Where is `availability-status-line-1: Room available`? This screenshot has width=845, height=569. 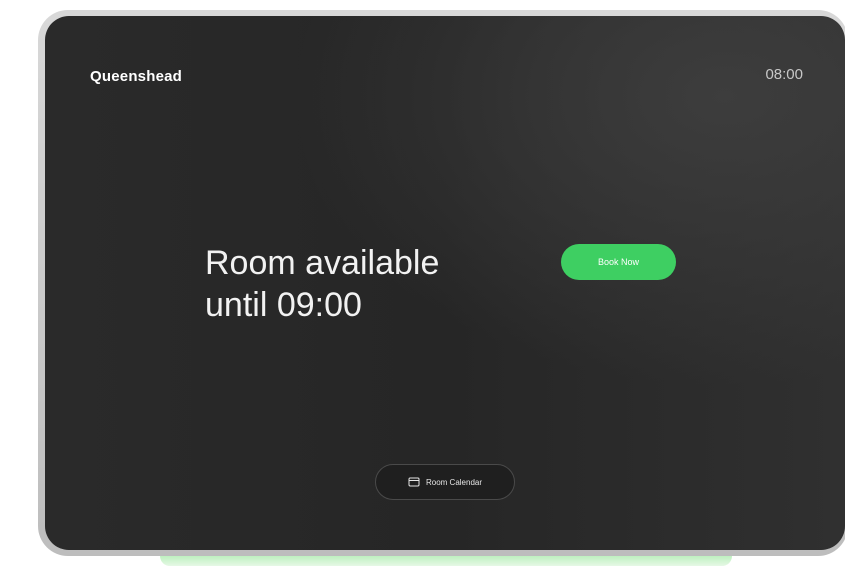 availability-status-line-1: Room available is located at coordinates (322, 263).